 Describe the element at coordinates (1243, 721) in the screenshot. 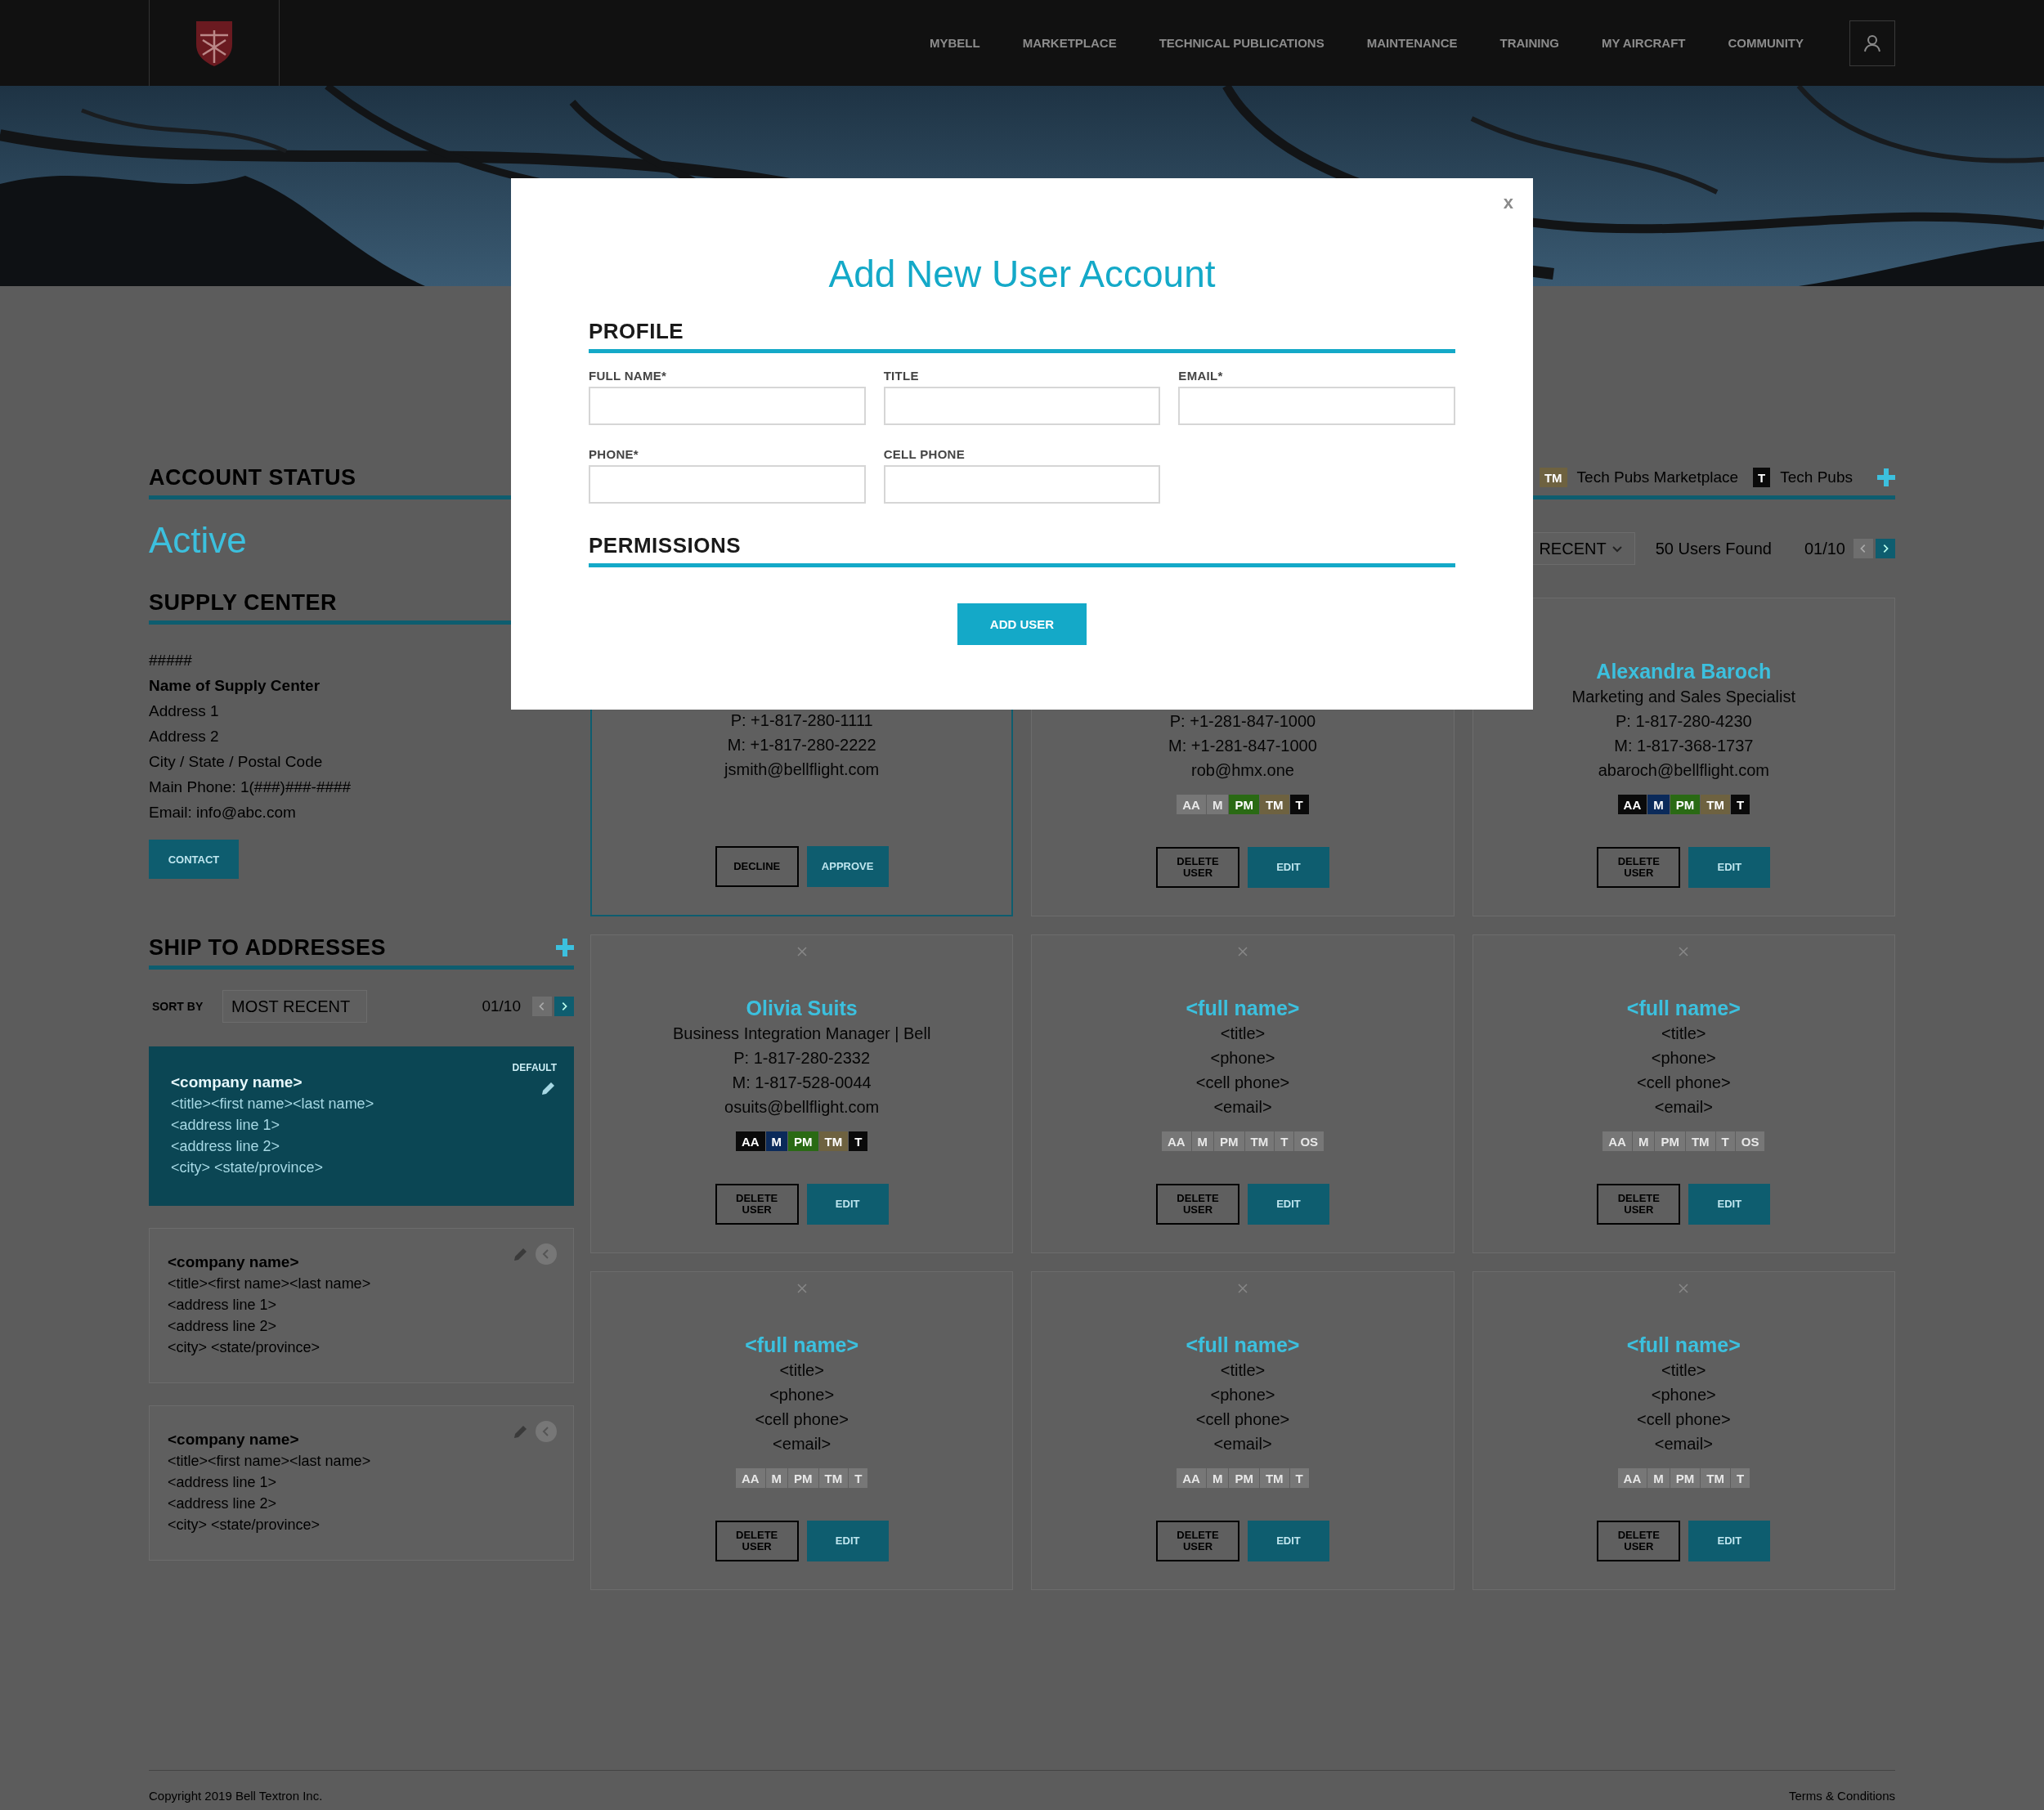

I see `user-detail: P: +1-281-847-1000` at that location.